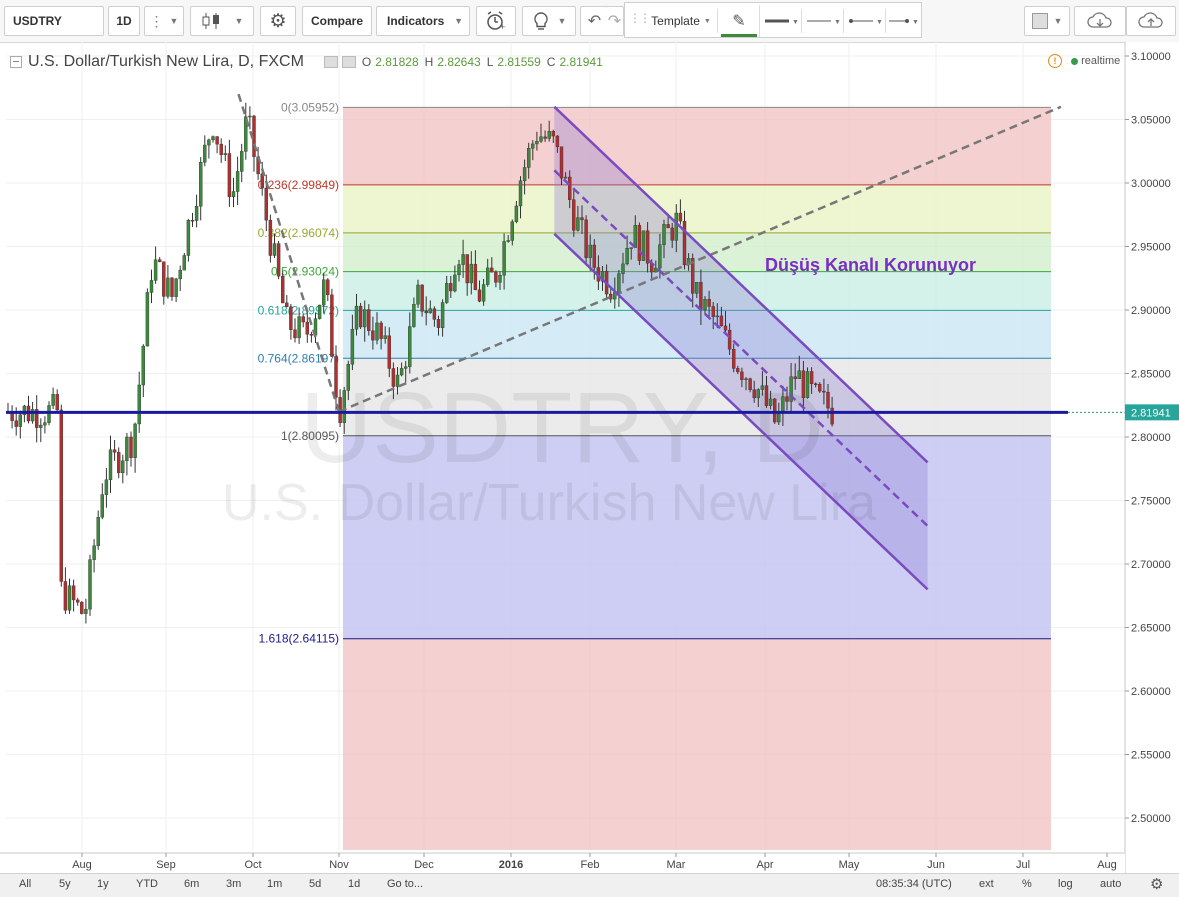  I want to click on time-tick-label: Oct, so click(252, 865).